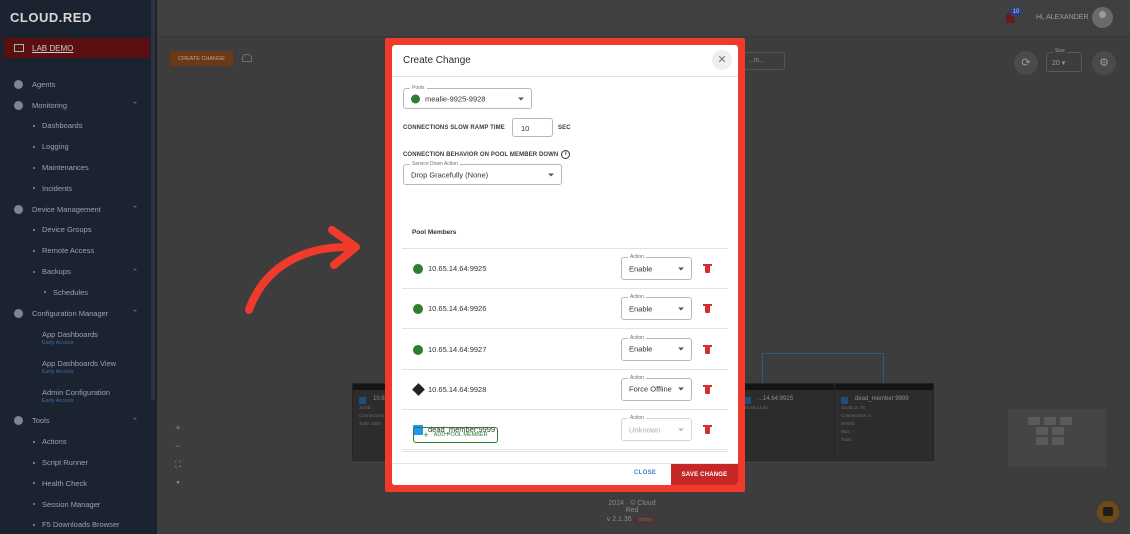 This screenshot has height=534, width=1130. What do you see at coordinates (75, 441) in the screenshot?
I see `sidebar-item: Actions` at bounding box center [75, 441].